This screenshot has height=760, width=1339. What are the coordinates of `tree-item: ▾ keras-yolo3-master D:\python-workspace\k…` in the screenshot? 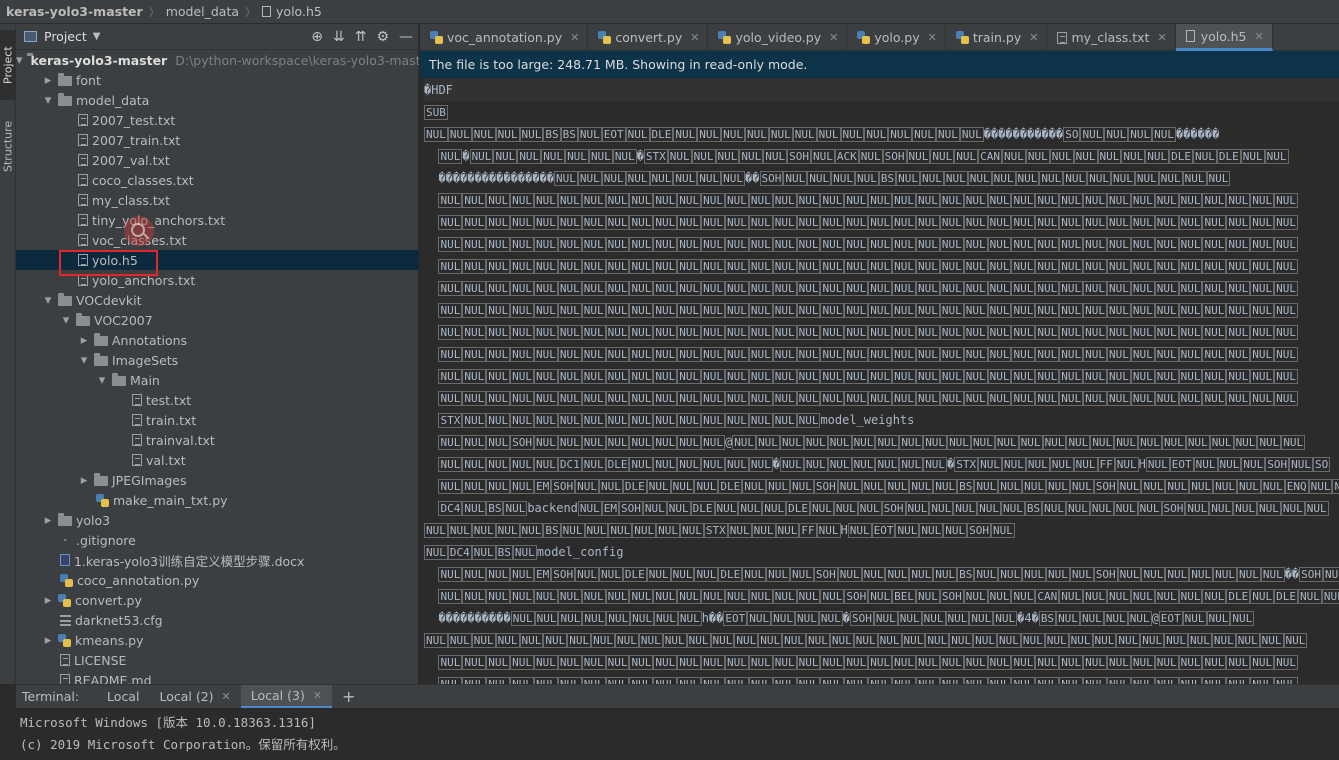 It's located at (217, 60).